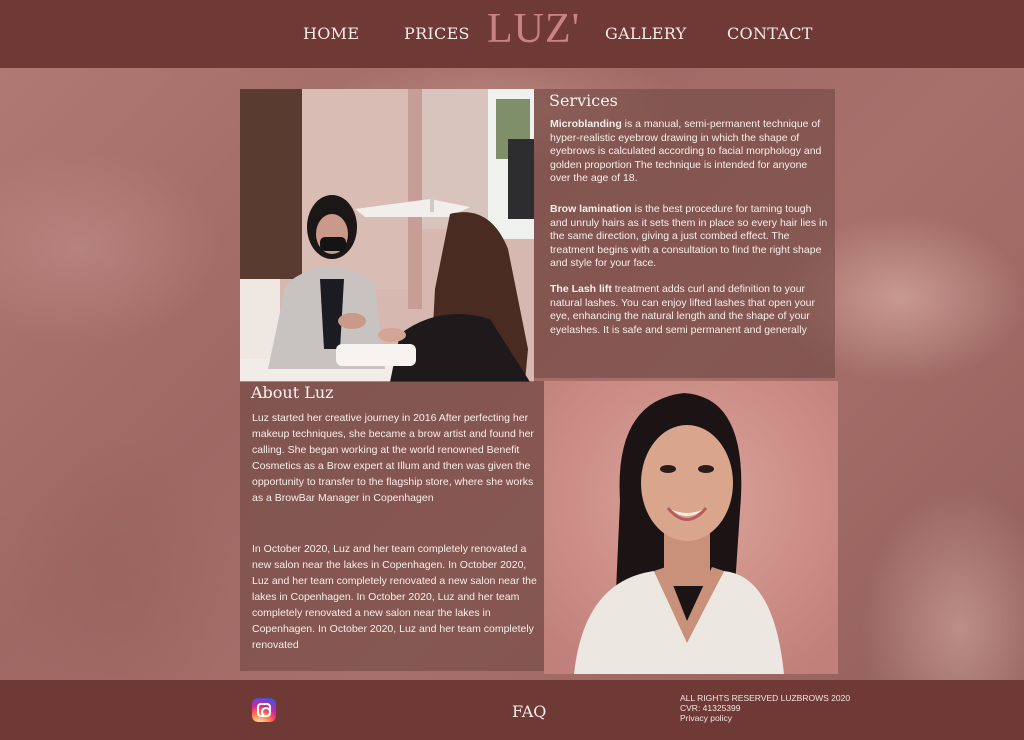 The image size is (1024, 740). I want to click on nav-prices: PRICES, so click(437, 33).